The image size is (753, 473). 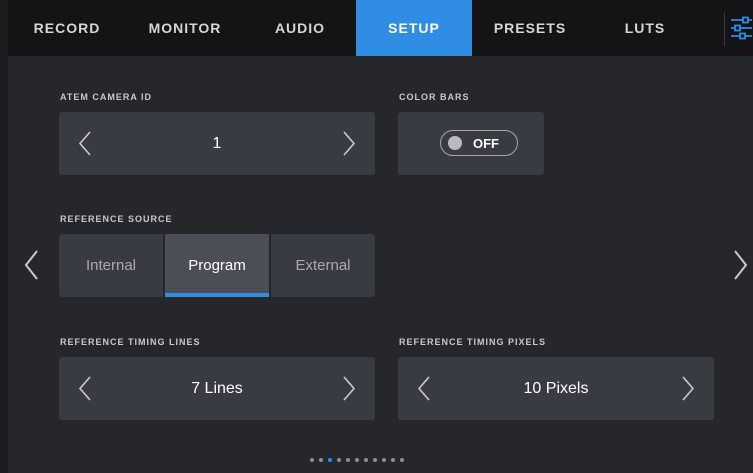 I want to click on color-bars-toggle: OFF, so click(x=479, y=143).